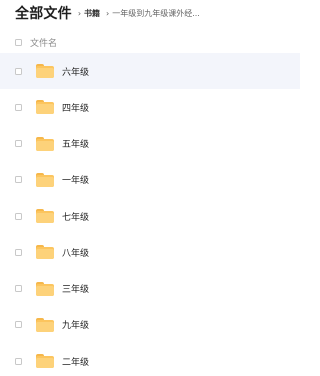  Describe the element at coordinates (75, 143) in the screenshot. I see `folder-name: 五年级` at that location.